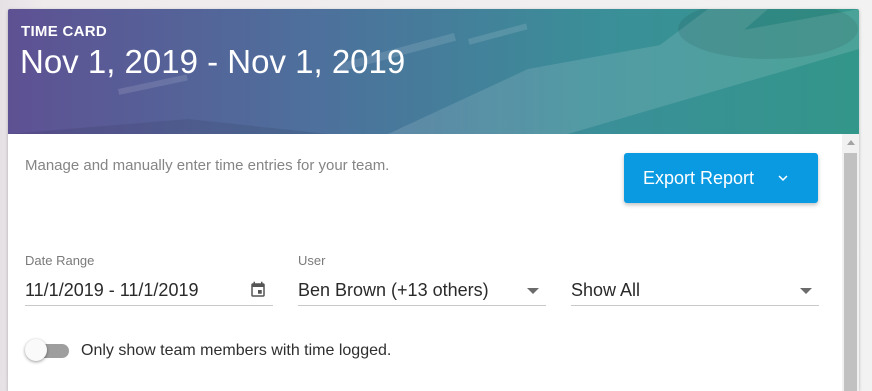 The image size is (872, 391). I want to click on user-value: Ben Brown (+13 others), so click(393, 289).